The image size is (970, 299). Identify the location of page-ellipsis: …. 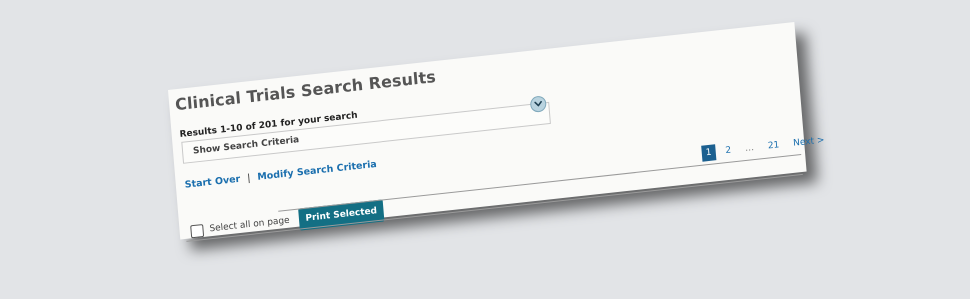
(749, 149).